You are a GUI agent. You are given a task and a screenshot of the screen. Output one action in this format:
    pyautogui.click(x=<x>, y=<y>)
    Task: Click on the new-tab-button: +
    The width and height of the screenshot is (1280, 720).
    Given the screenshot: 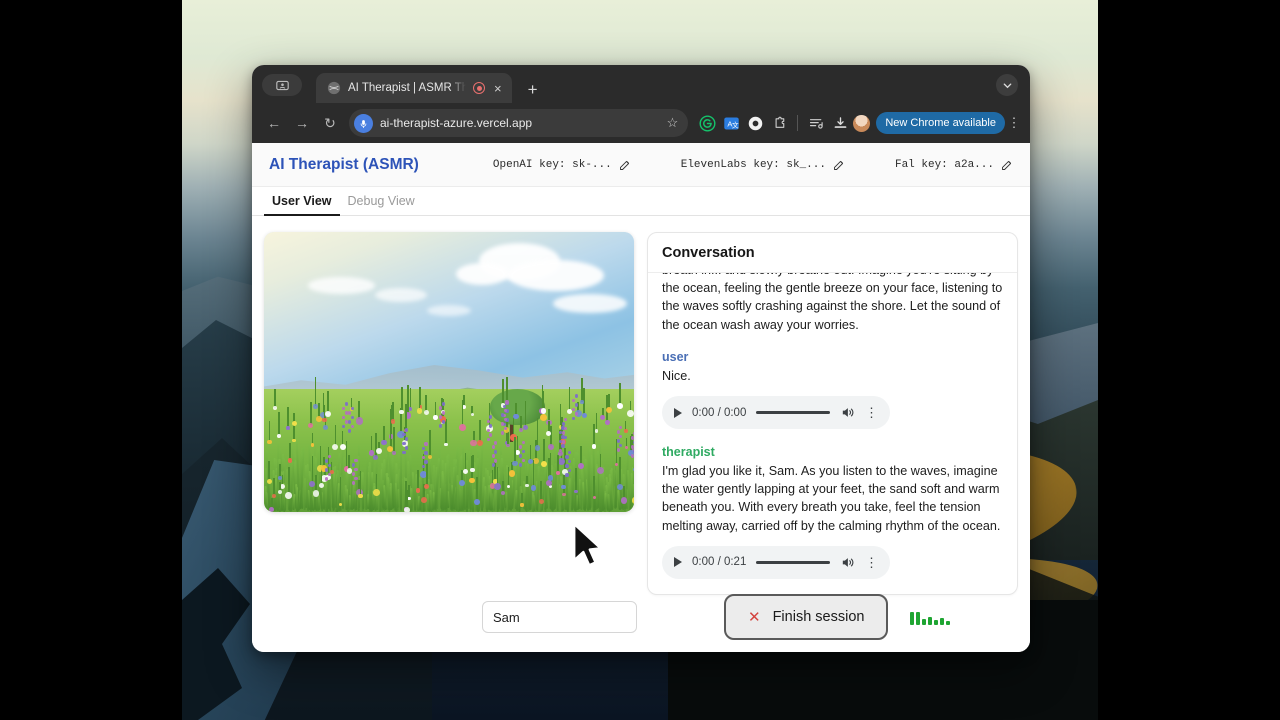 What is the action you would take?
    pyautogui.click(x=533, y=89)
    